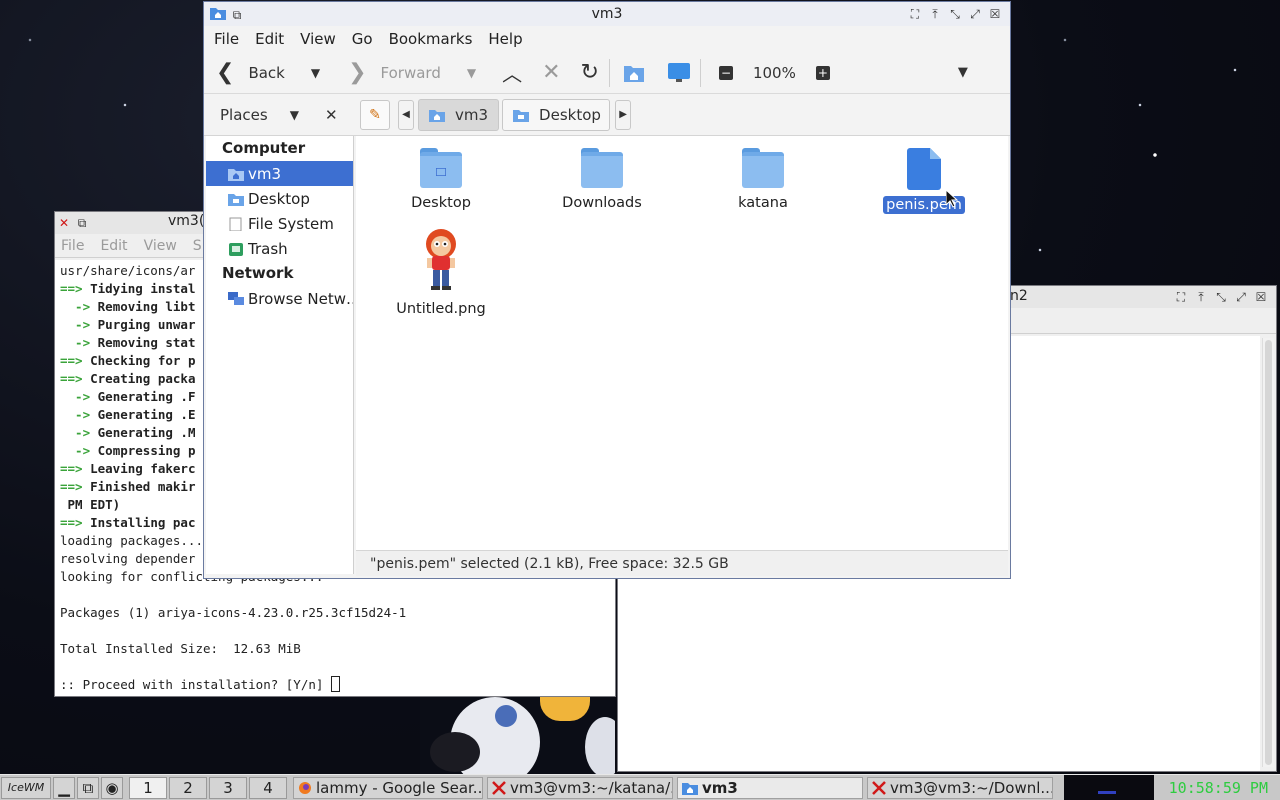 The image size is (1280, 800). What do you see at coordinates (963, 72) in the screenshot?
I see `toolbar-overflow-icon: ▼` at bounding box center [963, 72].